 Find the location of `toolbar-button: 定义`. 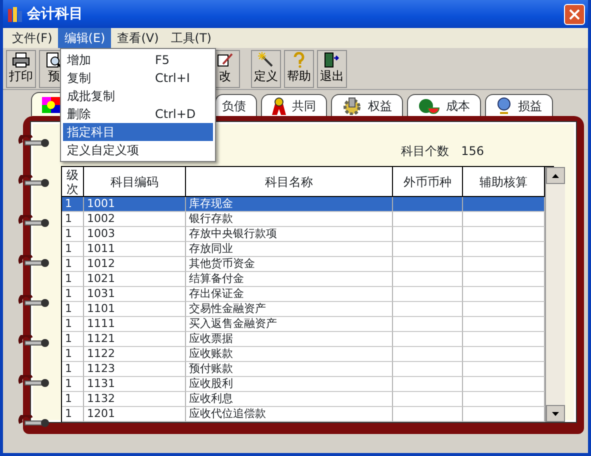

toolbar-button: 定义 is located at coordinates (266, 69).